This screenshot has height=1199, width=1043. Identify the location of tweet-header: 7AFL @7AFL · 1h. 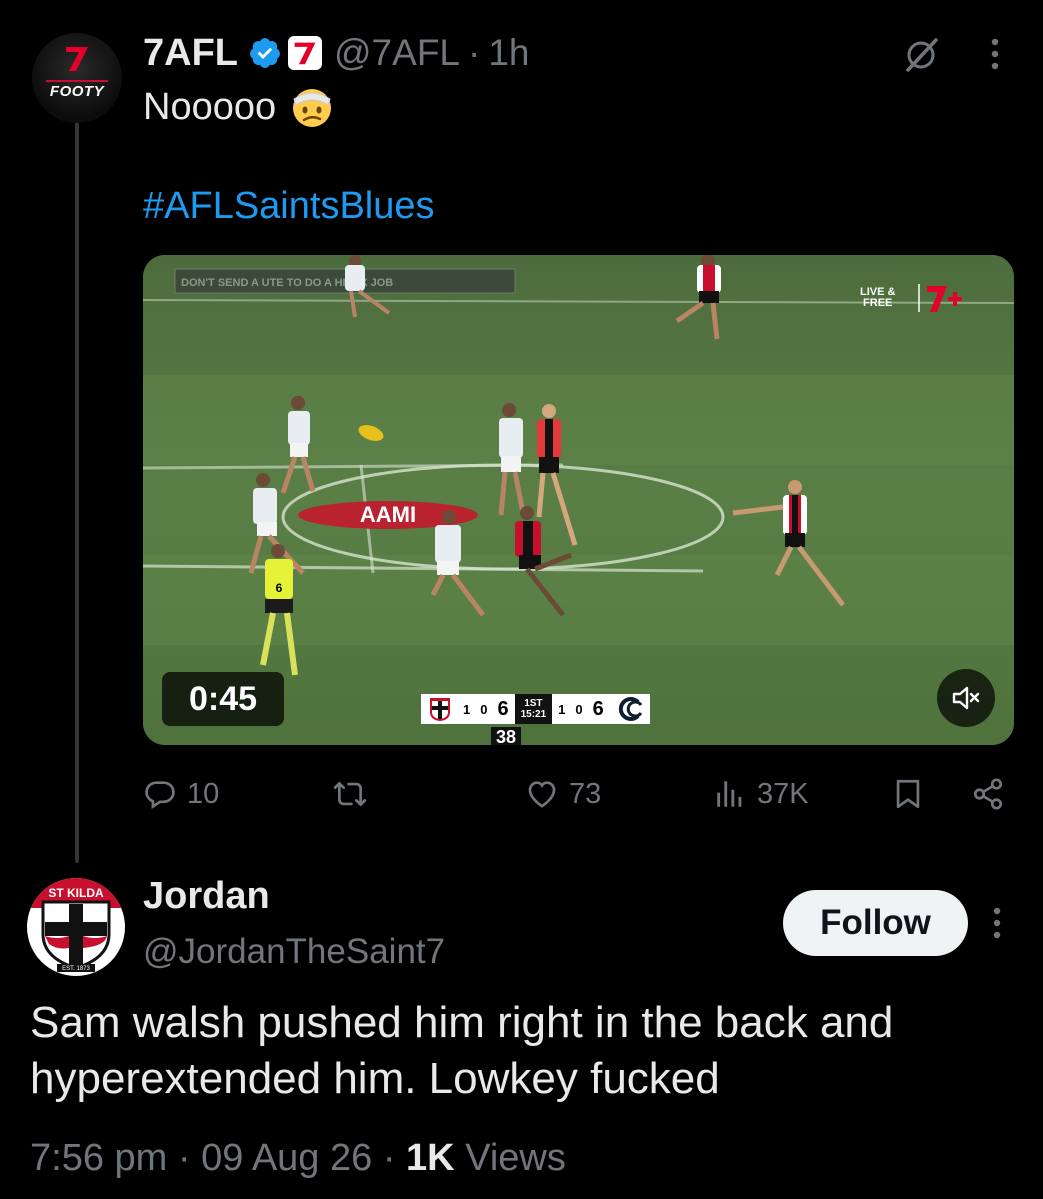
(336, 53).